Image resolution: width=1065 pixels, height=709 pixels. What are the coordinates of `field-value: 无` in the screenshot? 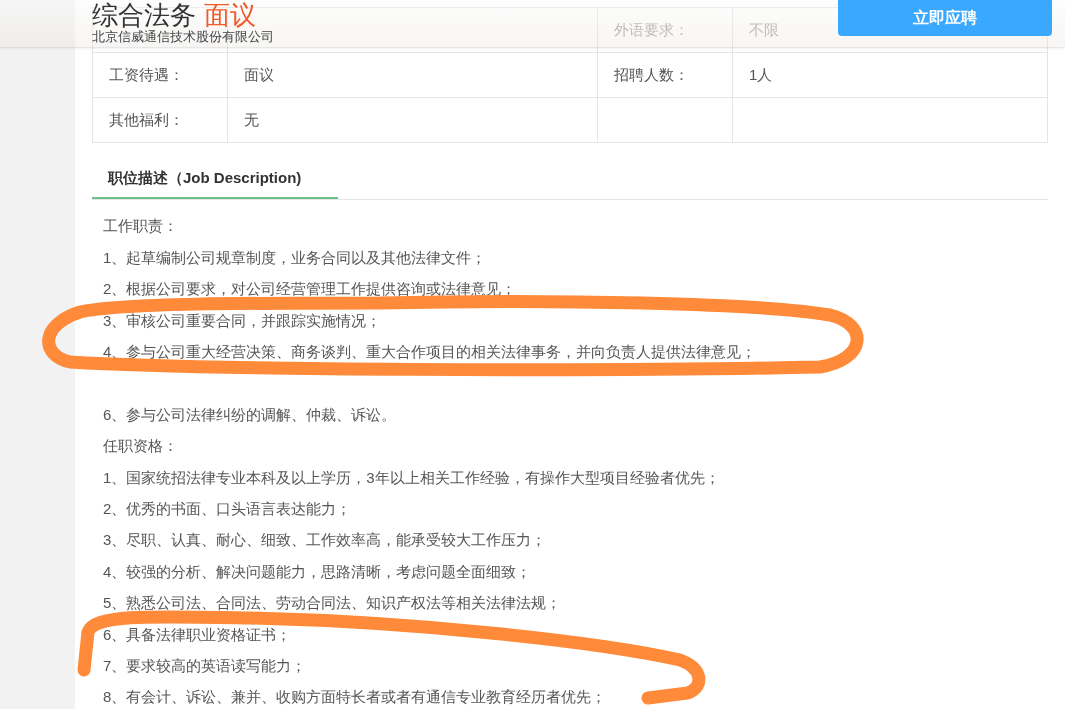 It's located at (251, 119).